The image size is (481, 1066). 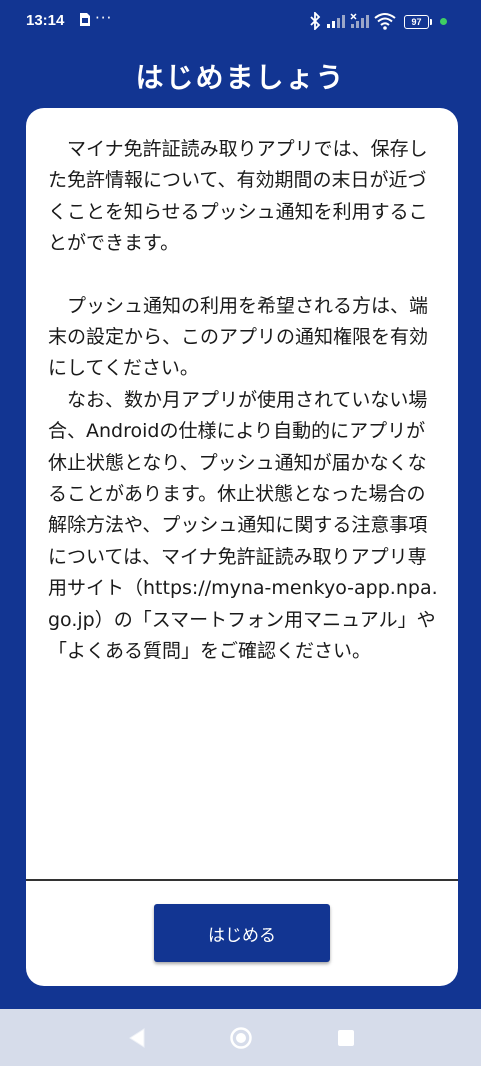 I want to click on status-bar: 13:14 ··· 97, so click(x=240, y=22).